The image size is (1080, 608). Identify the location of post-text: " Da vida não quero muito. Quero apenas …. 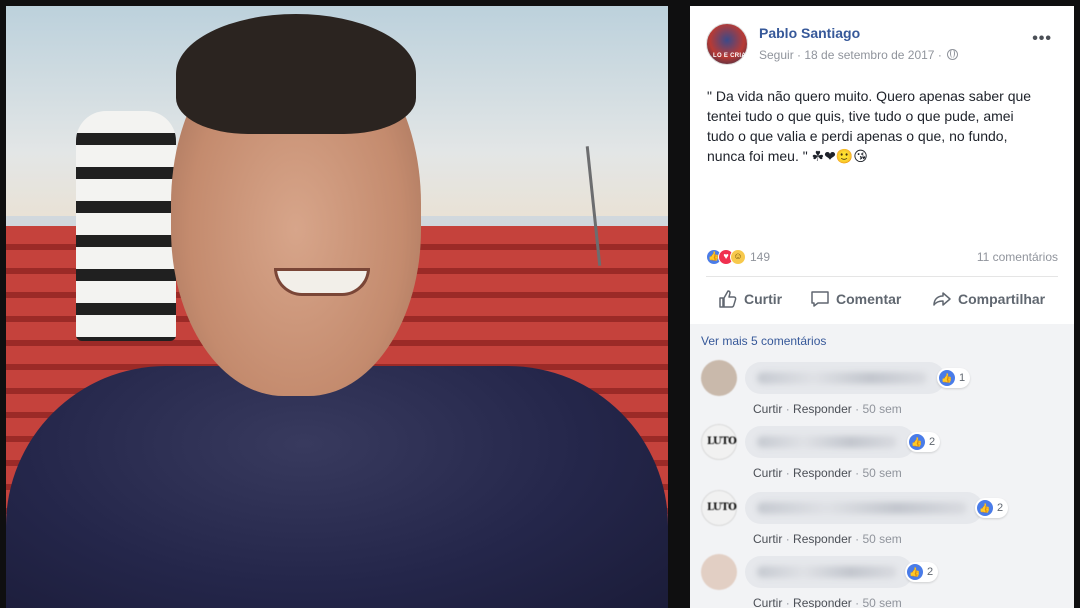
(882, 126).